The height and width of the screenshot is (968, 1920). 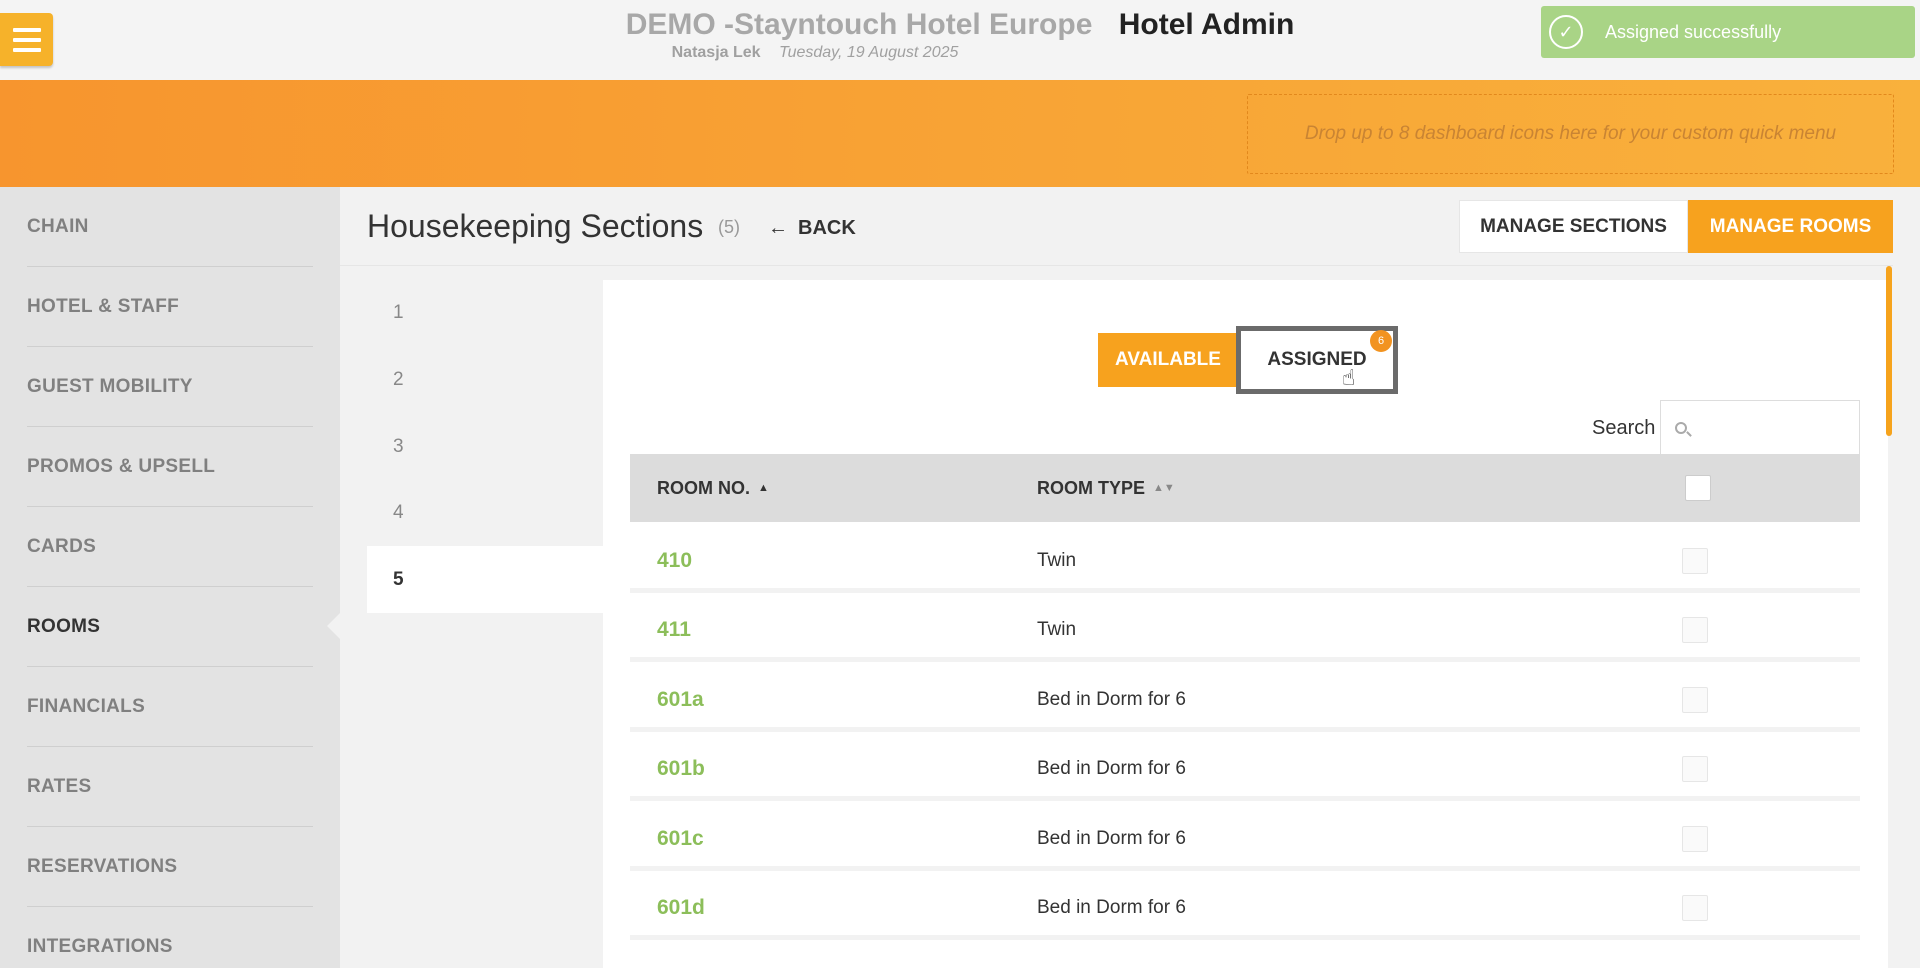 I want to click on room-number-link: 601c, so click(x=680, y=839).